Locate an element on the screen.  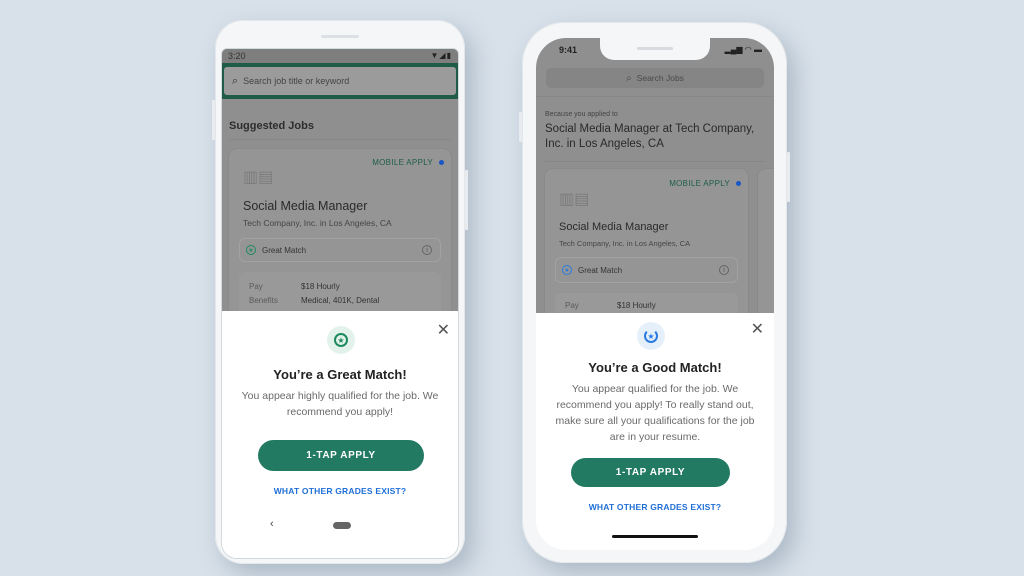
search-input: ⌕ Search job title or keyword is located at coordinates (340, 81).